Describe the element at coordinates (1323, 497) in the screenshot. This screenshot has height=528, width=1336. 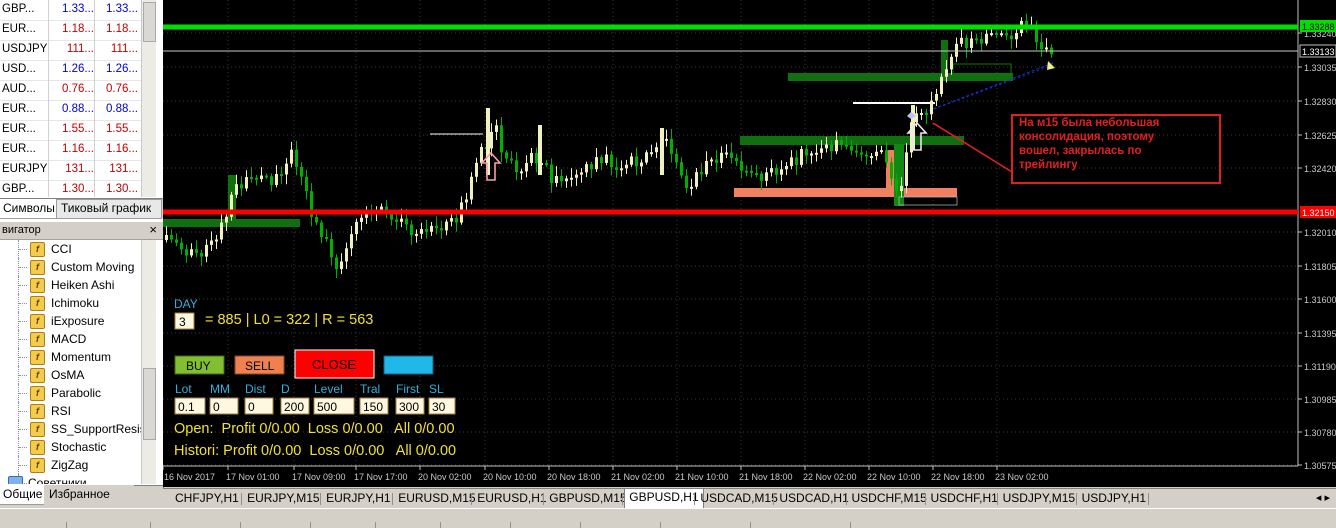
I see `tab-scroll-arrows-icon: ◂ ▸` at that location.